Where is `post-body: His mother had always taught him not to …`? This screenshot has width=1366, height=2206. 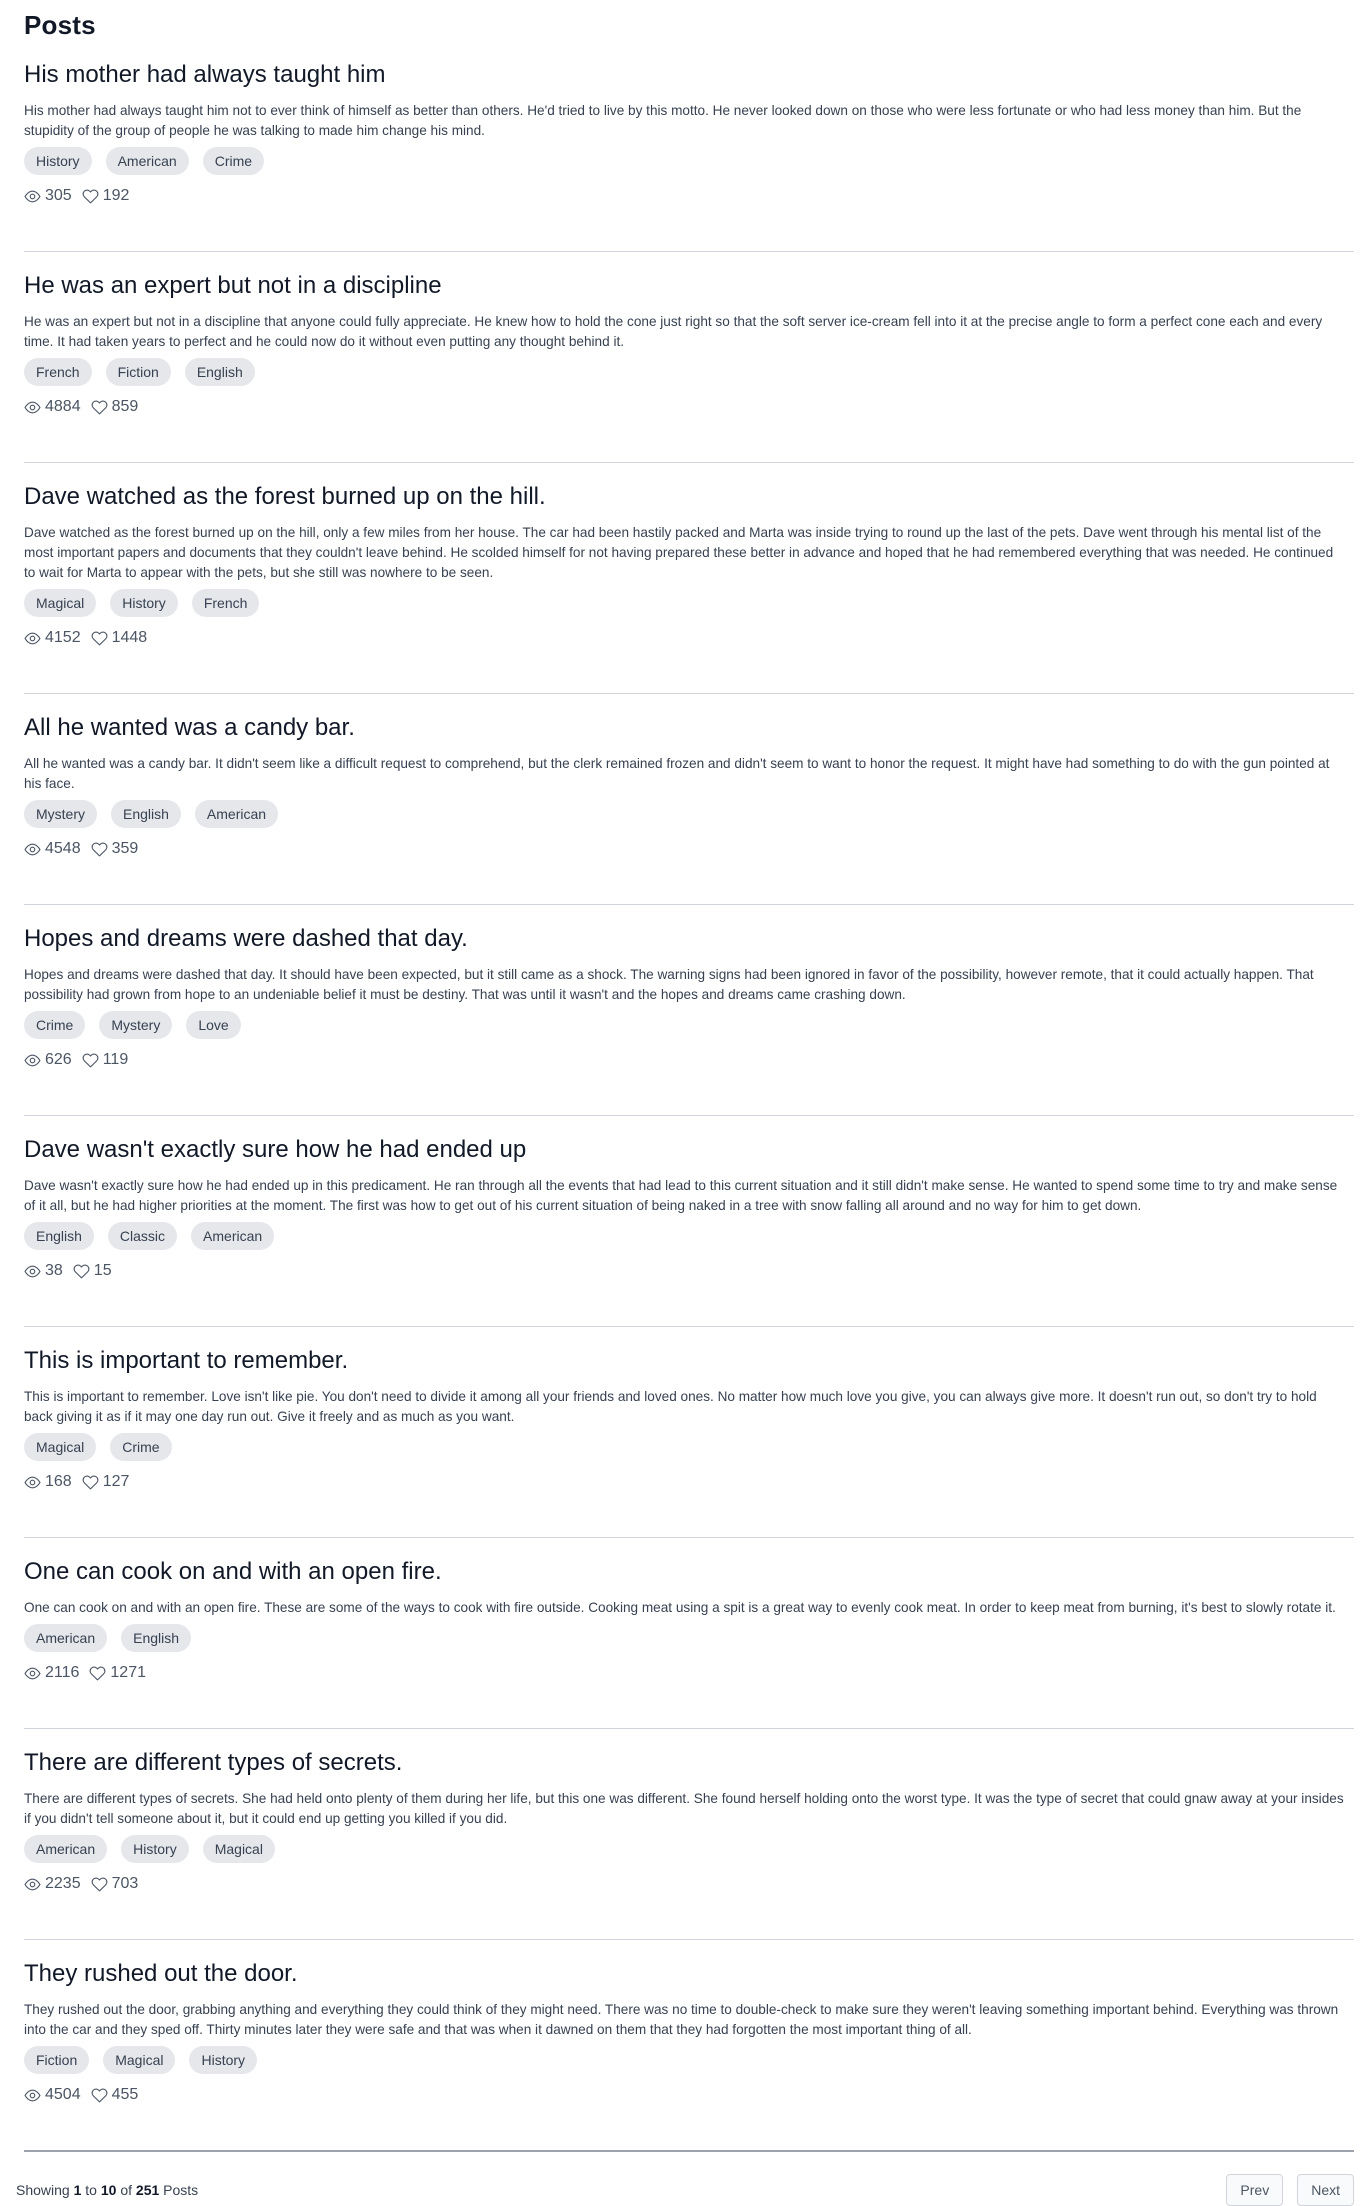 post-body: His mother had always taught him not to … is located at coordinates (663, 120).